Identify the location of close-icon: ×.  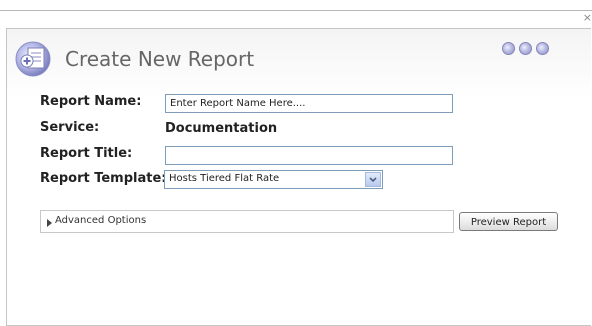
(587, 17).